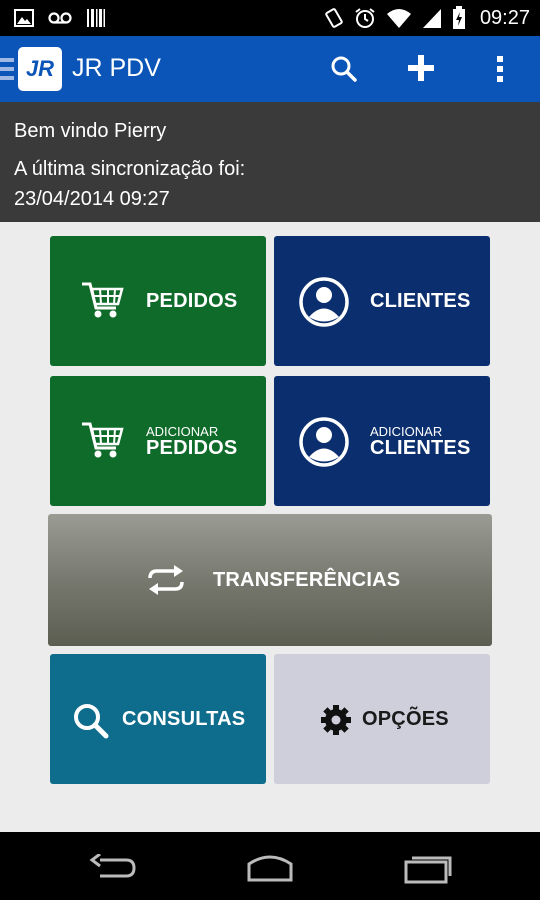 The height and width of the screenshot is (900, 540). I want to click on wifi-icon, so click(398, 18).